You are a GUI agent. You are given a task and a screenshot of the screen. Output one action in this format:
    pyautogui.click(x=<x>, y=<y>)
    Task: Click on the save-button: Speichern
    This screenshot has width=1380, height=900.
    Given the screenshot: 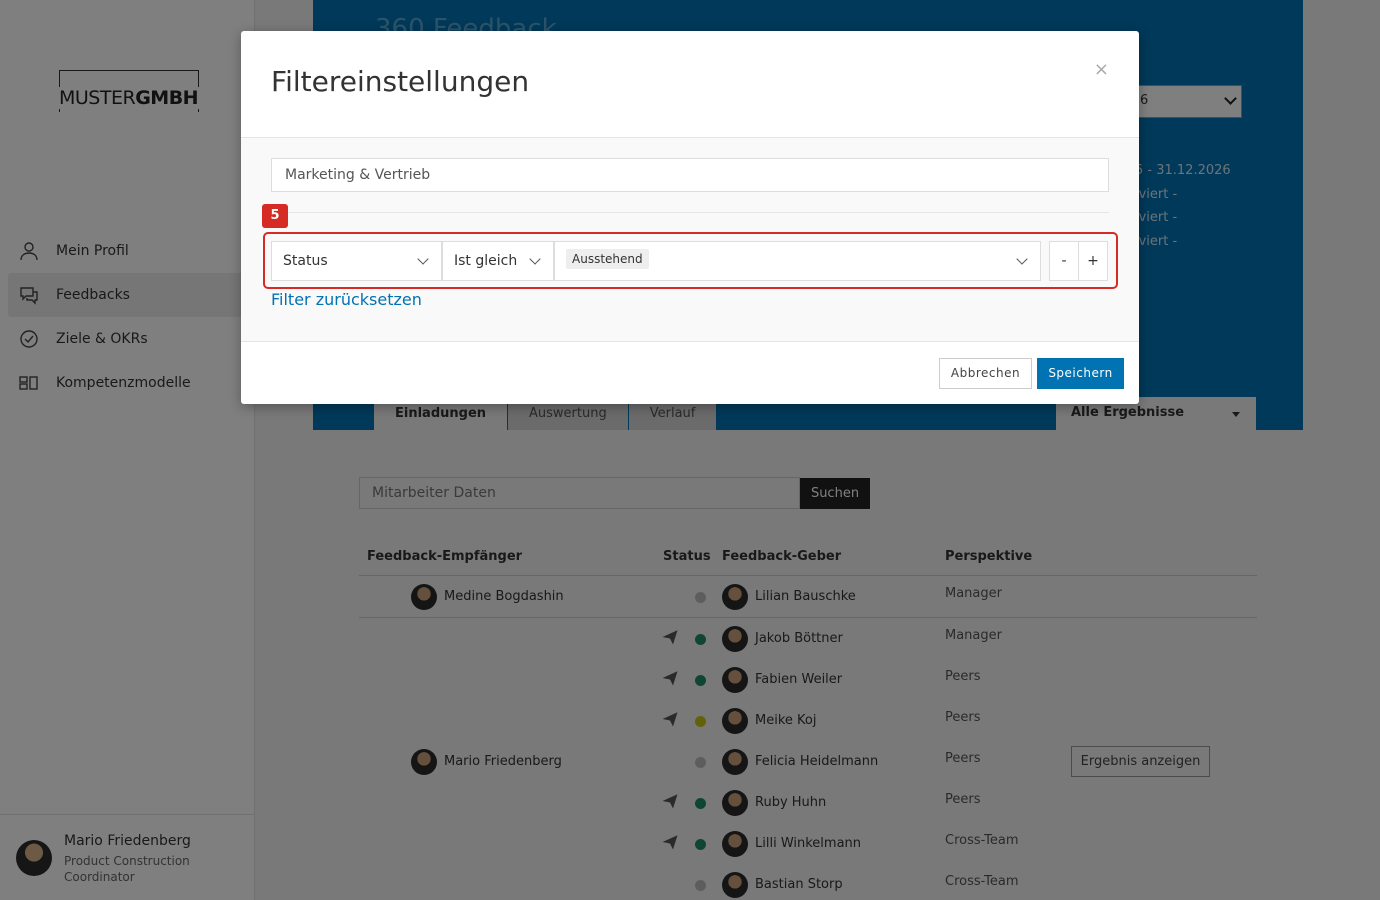 What is the action you would take?
    pyautogui.click(x=1080, y=373)
    